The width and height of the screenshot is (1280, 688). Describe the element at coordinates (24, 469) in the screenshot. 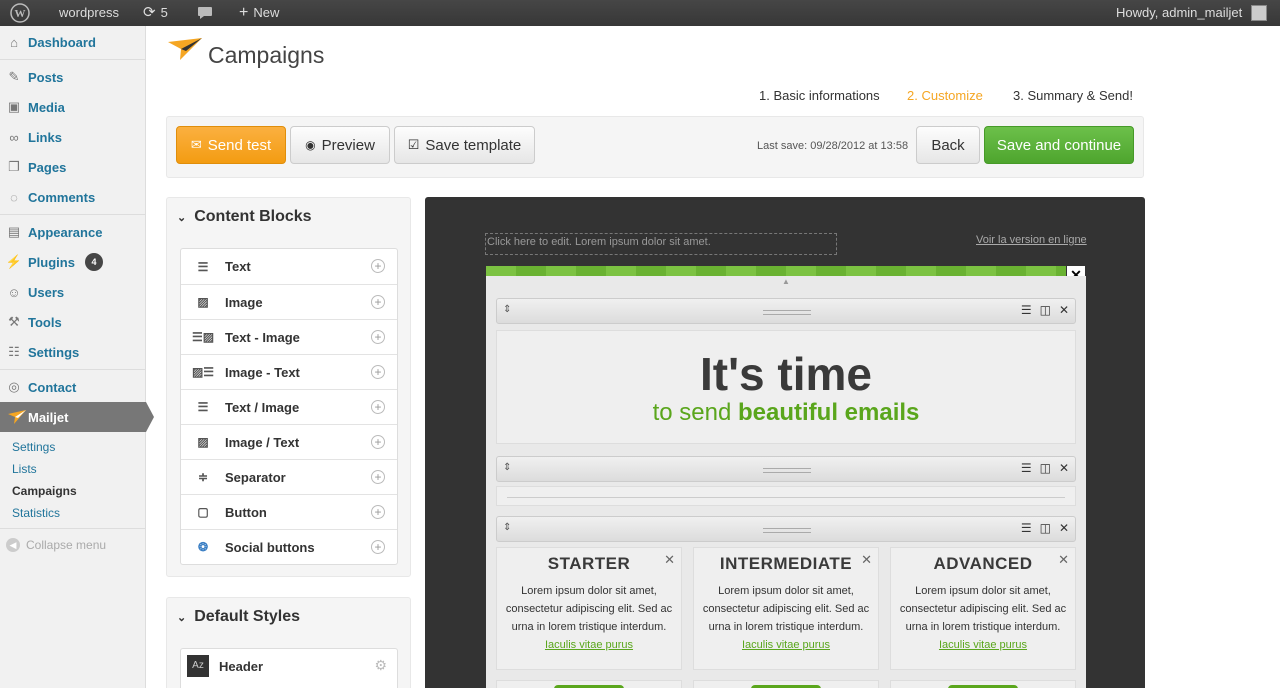

I see `submenu-lists: Lists` at that location.